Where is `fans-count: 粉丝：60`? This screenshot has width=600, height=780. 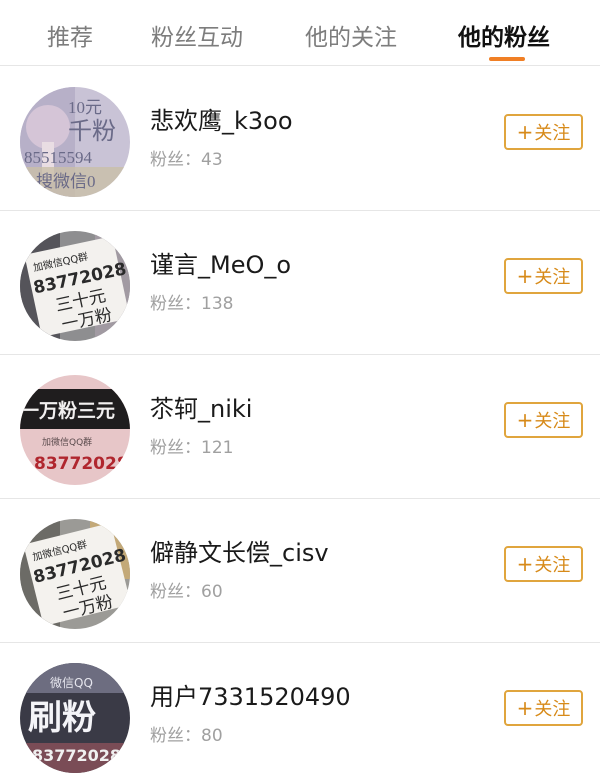 fans-count: 粉丝：60 is located at coordinates (186, 589).